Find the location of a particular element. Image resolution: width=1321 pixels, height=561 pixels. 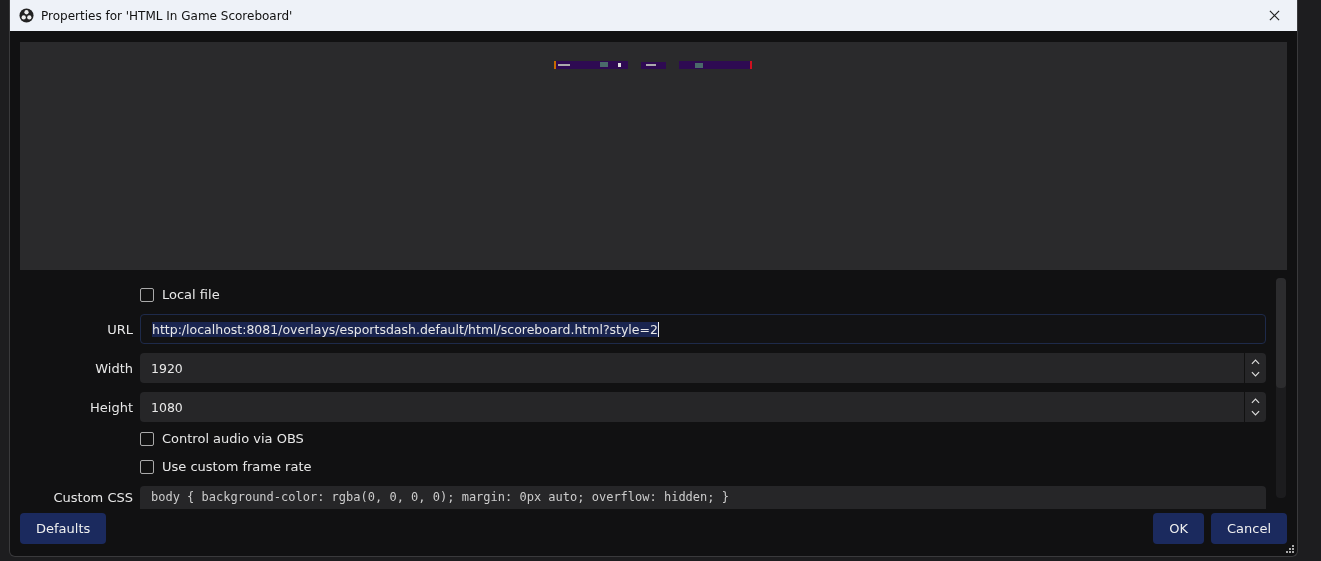

field-label: Width is located at coordinates (114, 368).